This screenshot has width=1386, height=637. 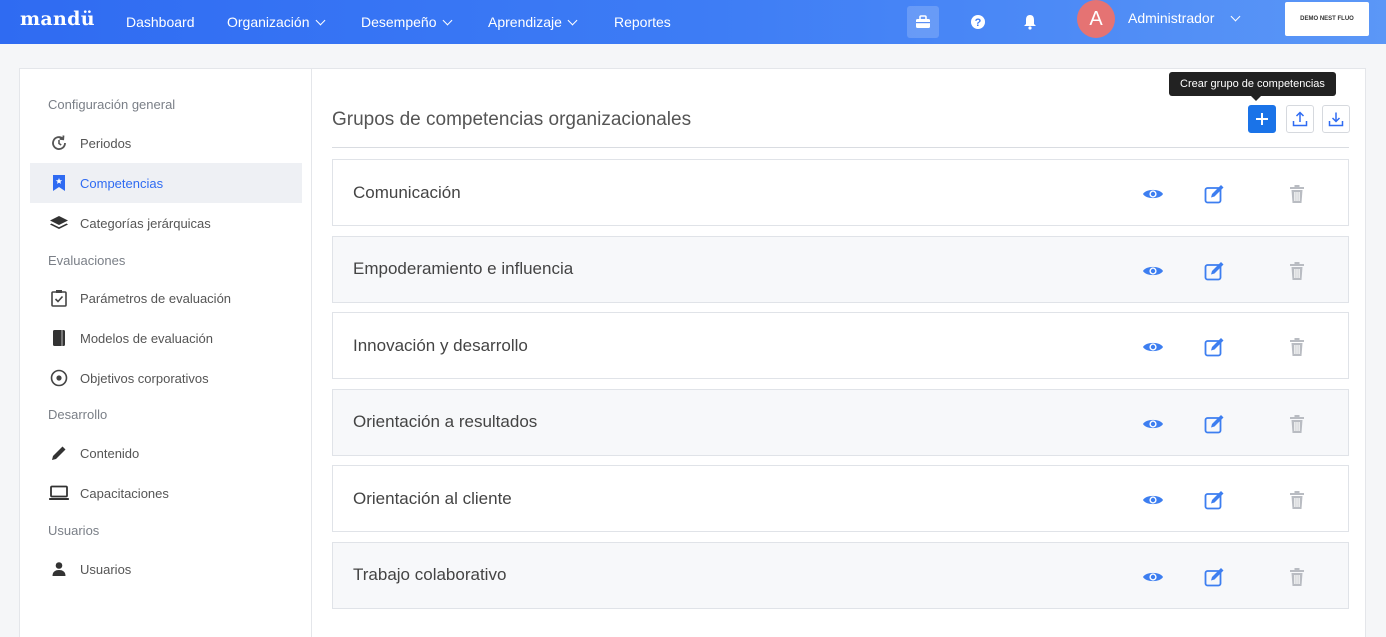 What do you see at coordinates (840, 147) in the screenshot?
I see `title-divider` at bounding box center [840, 147].